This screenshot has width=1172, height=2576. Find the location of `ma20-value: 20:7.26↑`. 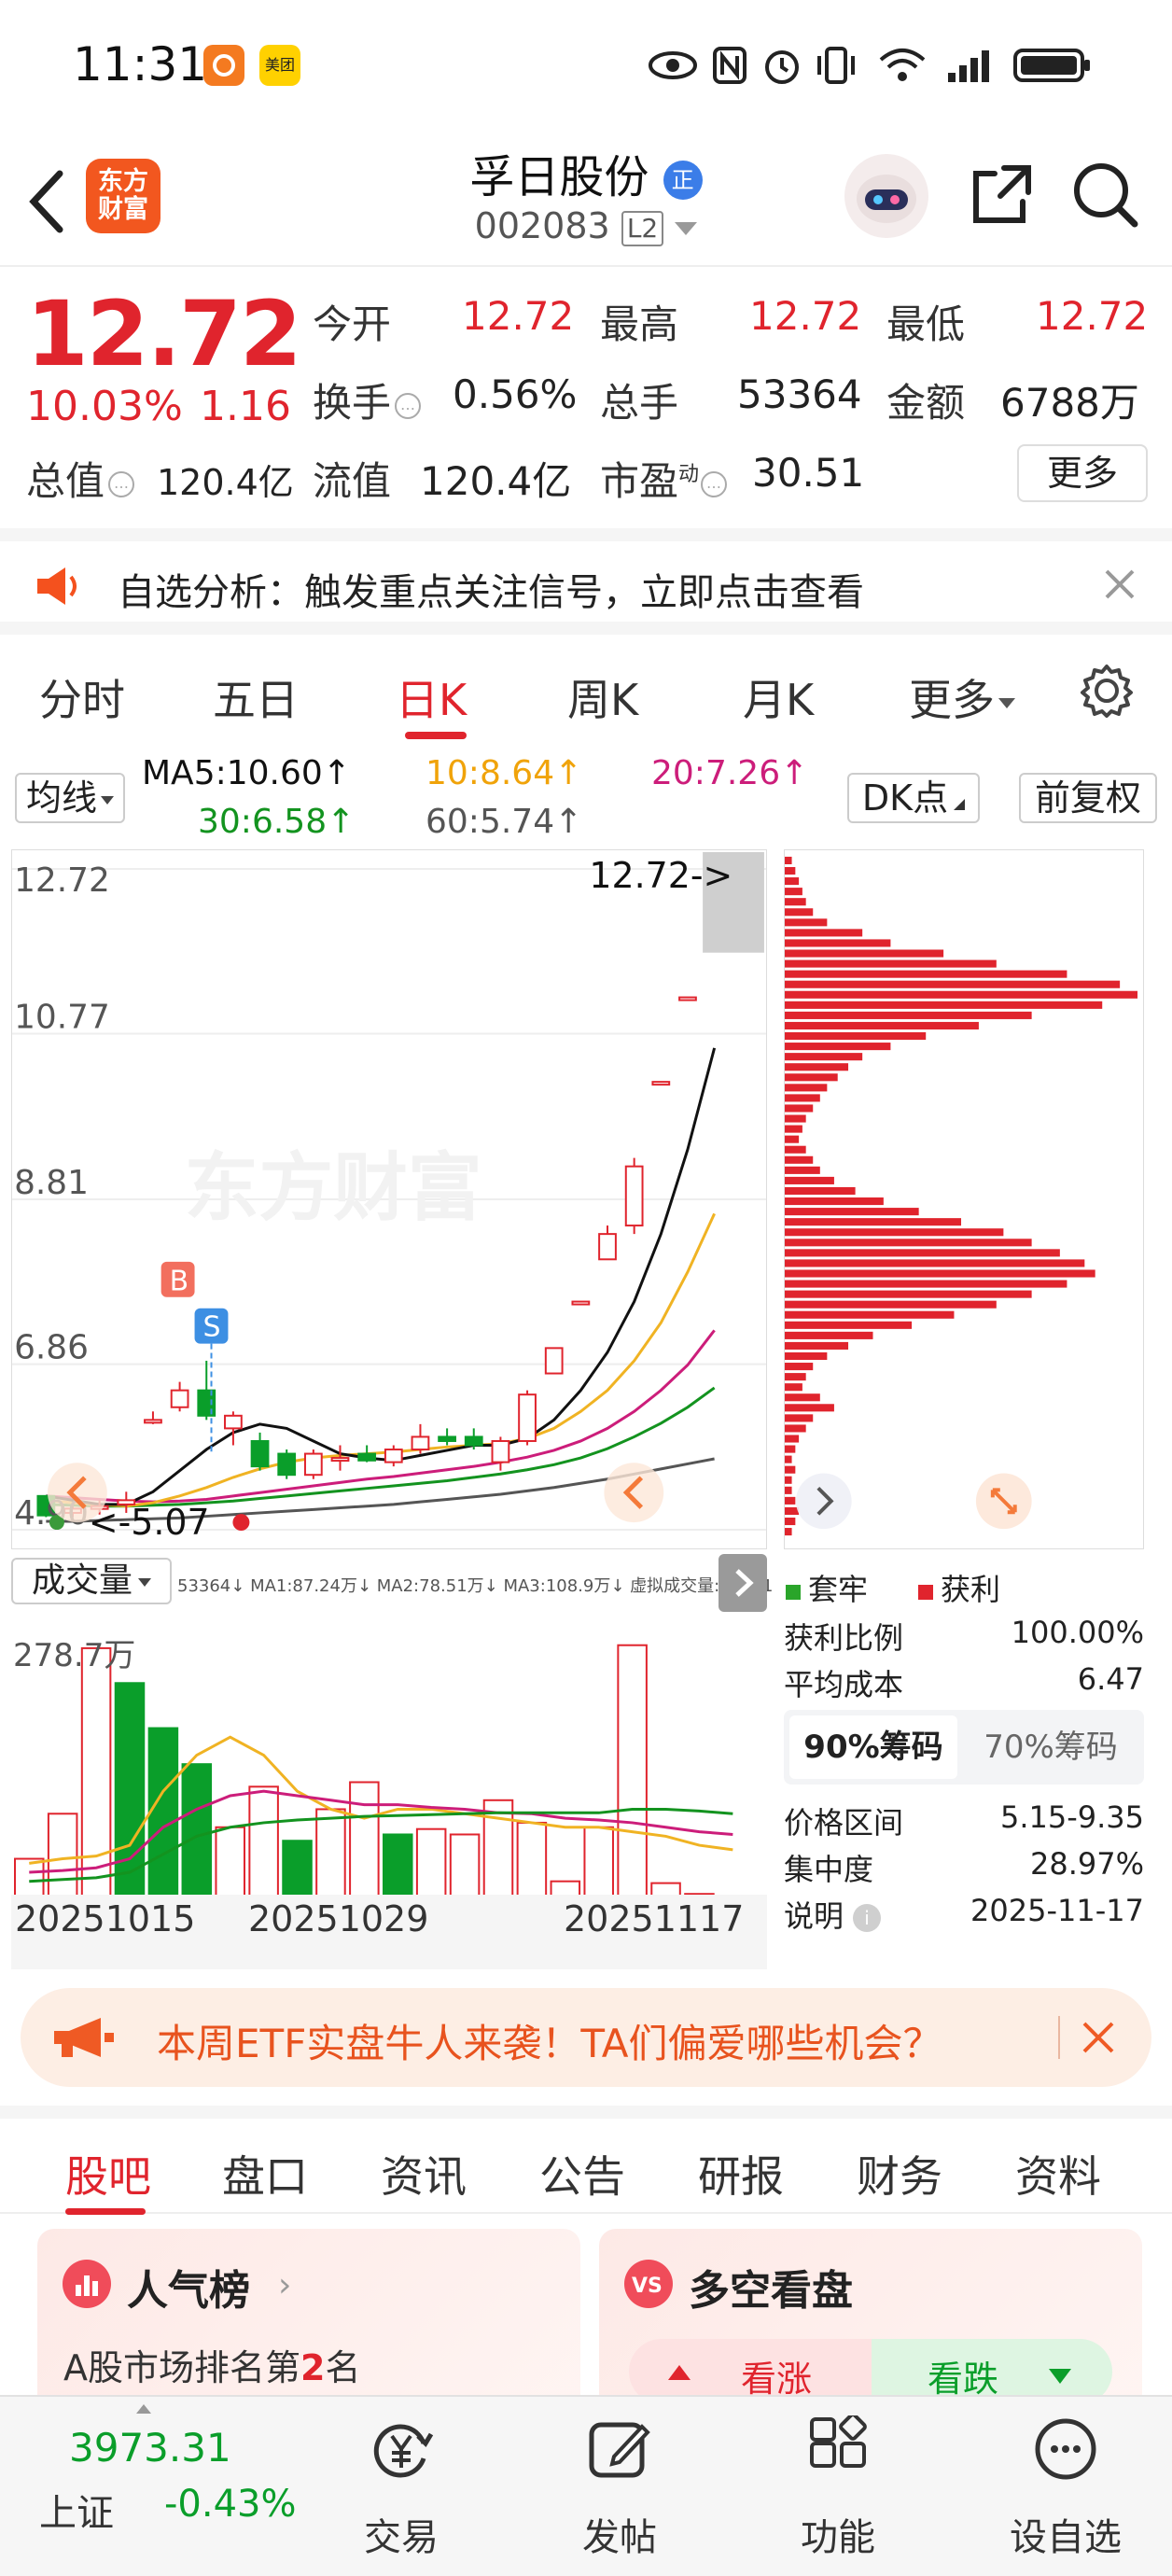

ma20-value: 20:7.26↑ is located at coordinates (730, 773).